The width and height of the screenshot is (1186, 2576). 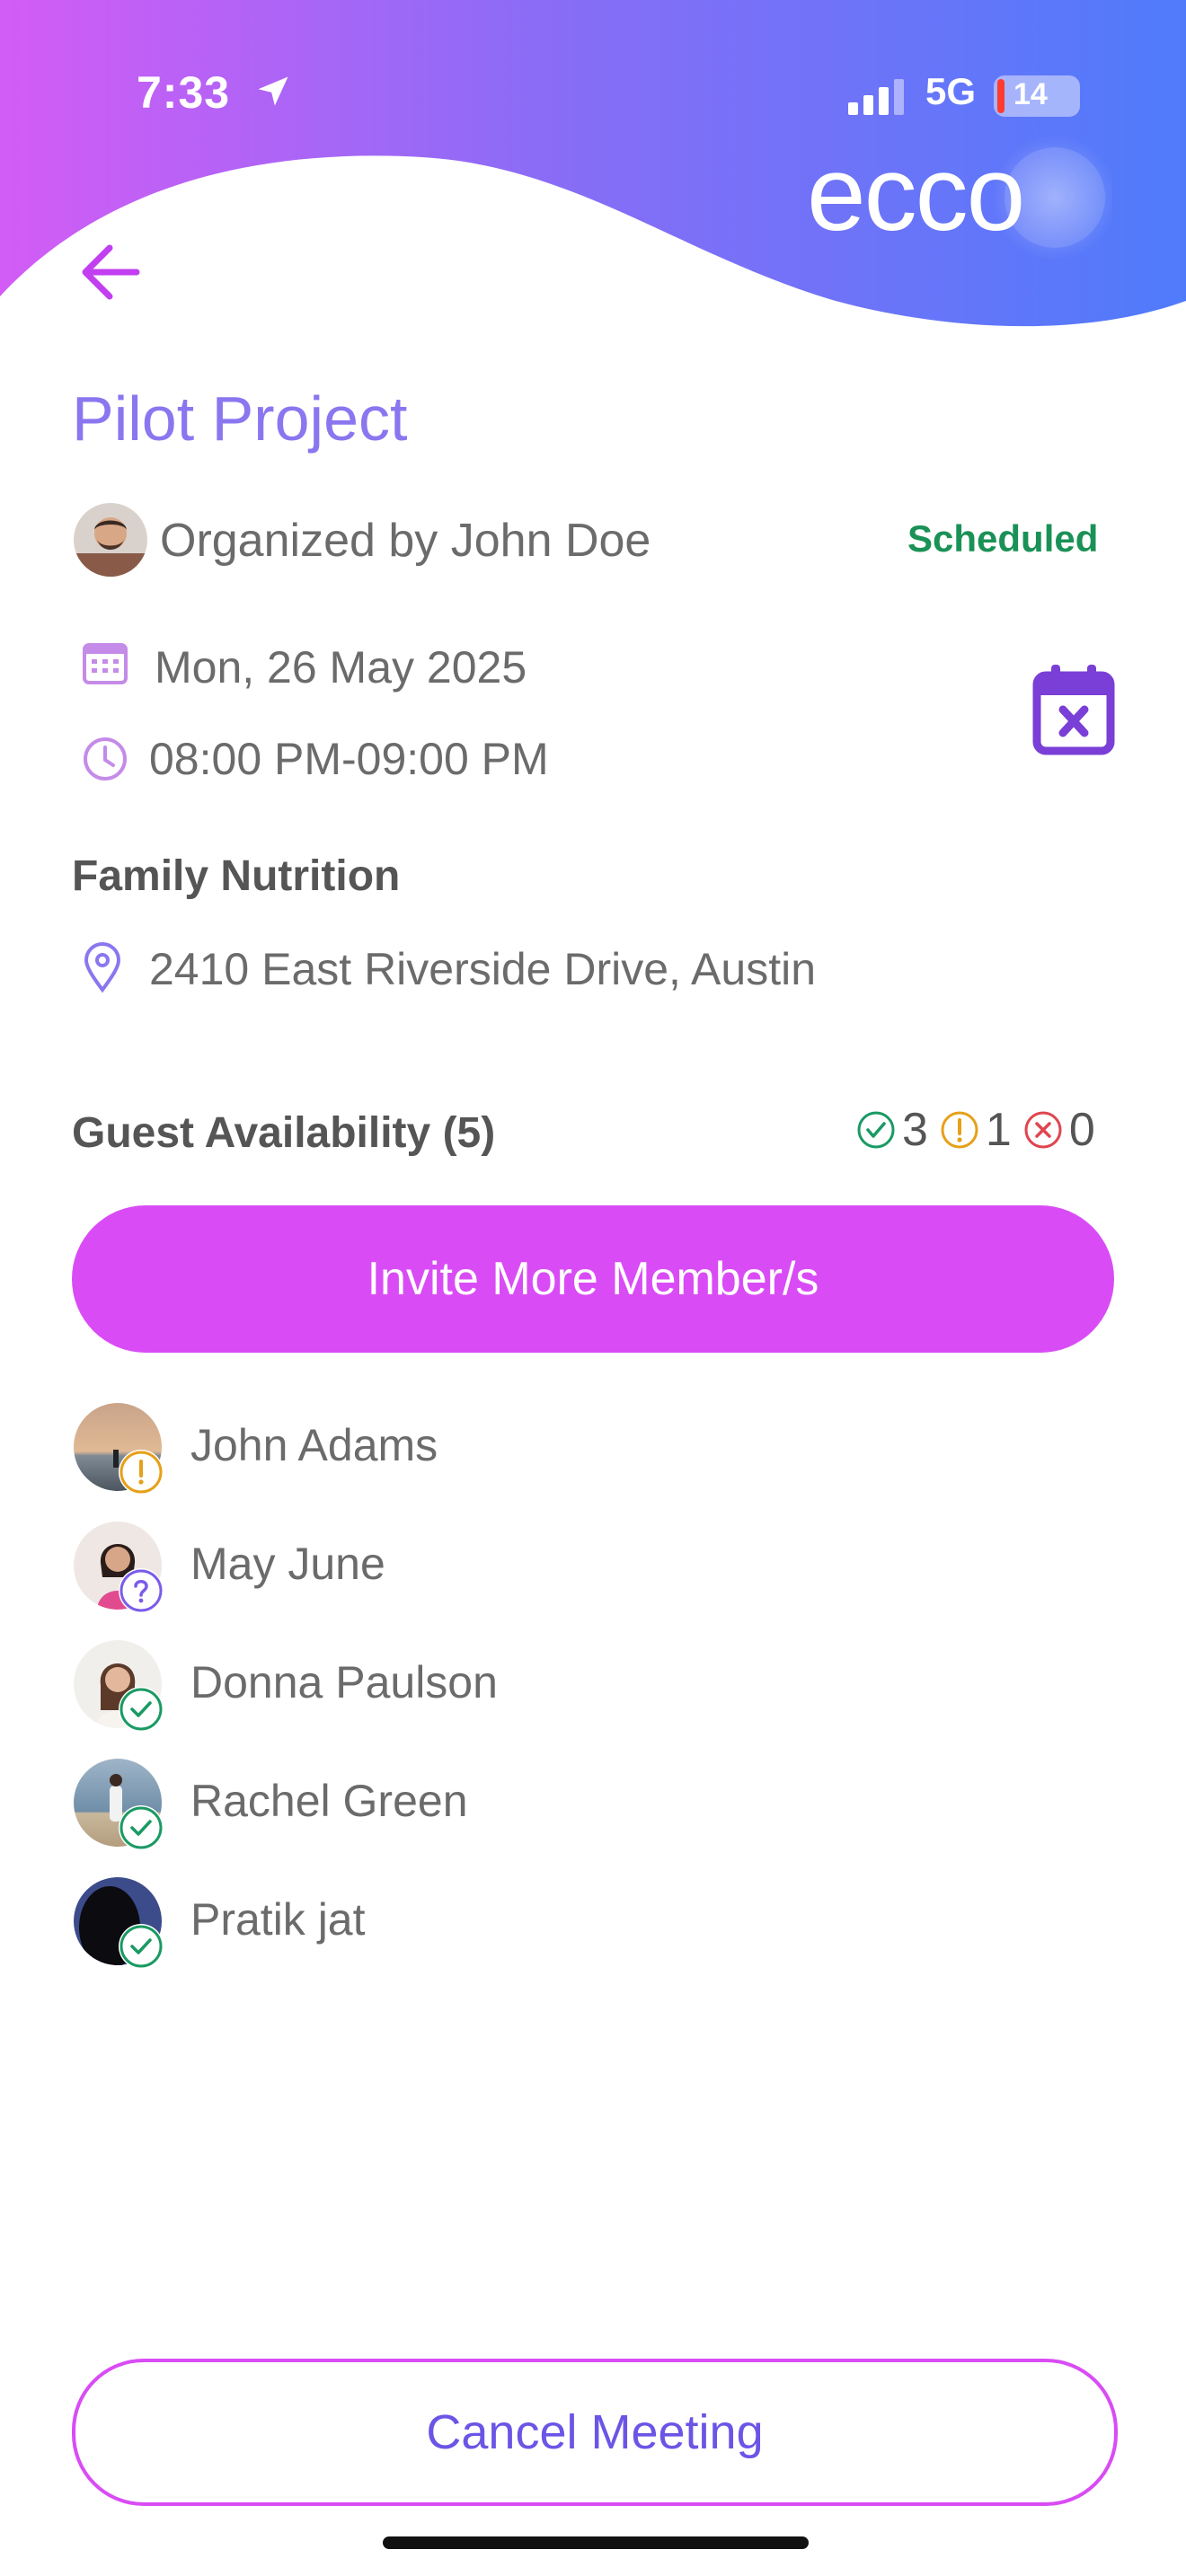 I want to click on pending-question-icon, so click(x=141, y=1590).